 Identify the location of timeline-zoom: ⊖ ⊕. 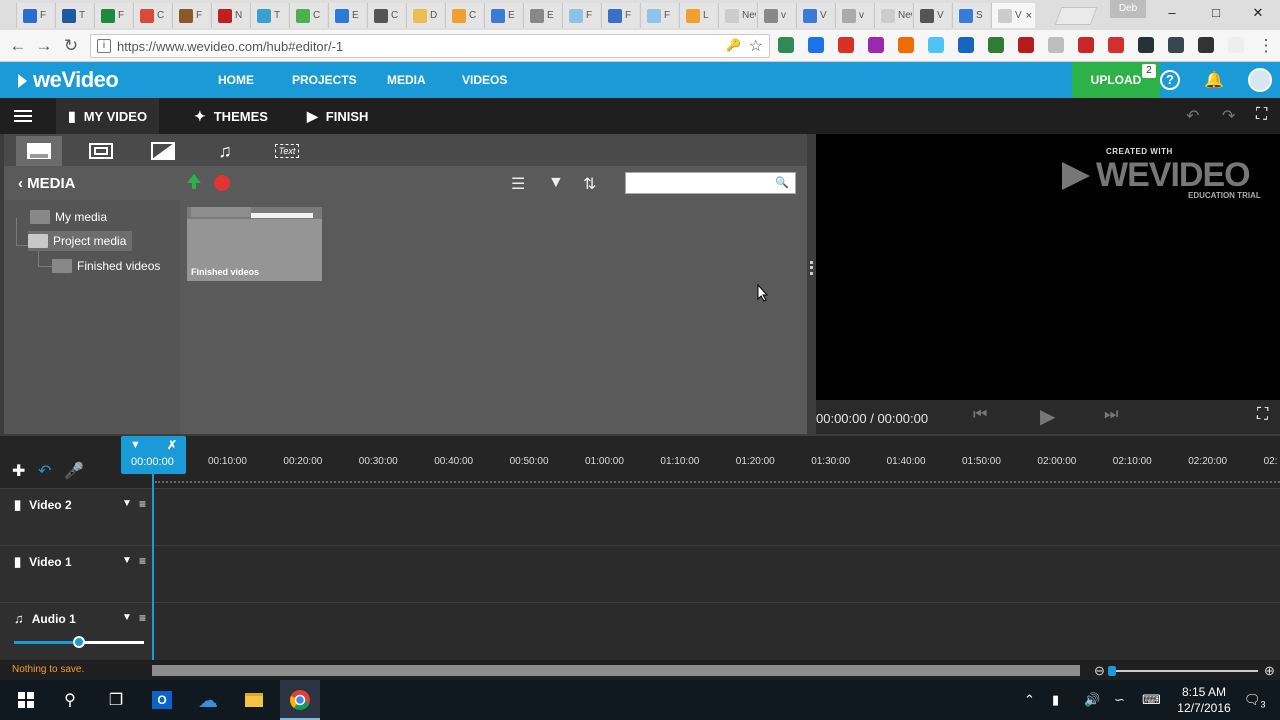
(1185, 671).